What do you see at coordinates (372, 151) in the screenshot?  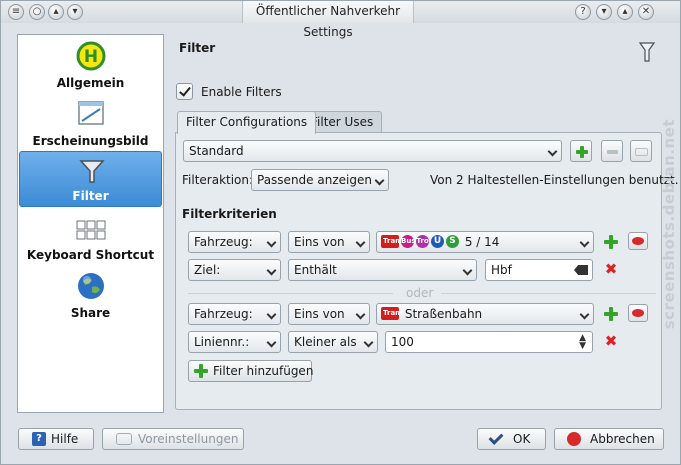 I see `filter-config-select: Standard` at bounding box center [372, 151].